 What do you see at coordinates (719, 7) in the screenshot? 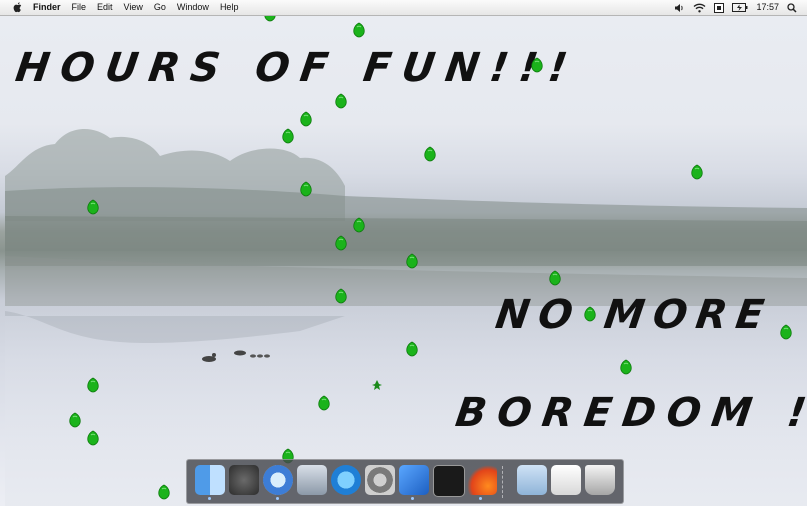
I see `input-menu-icon` at bounding box center [719, 7].